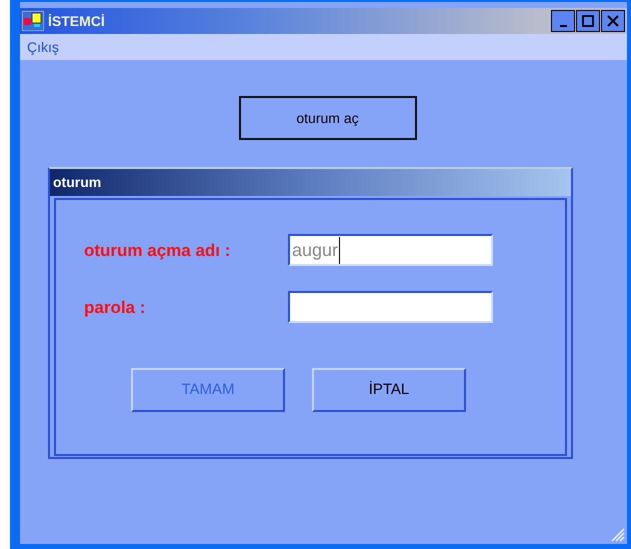 This screenshot has width=631, height=549. I want to click on field-label: oturum açma adı :, so click(158, 251).